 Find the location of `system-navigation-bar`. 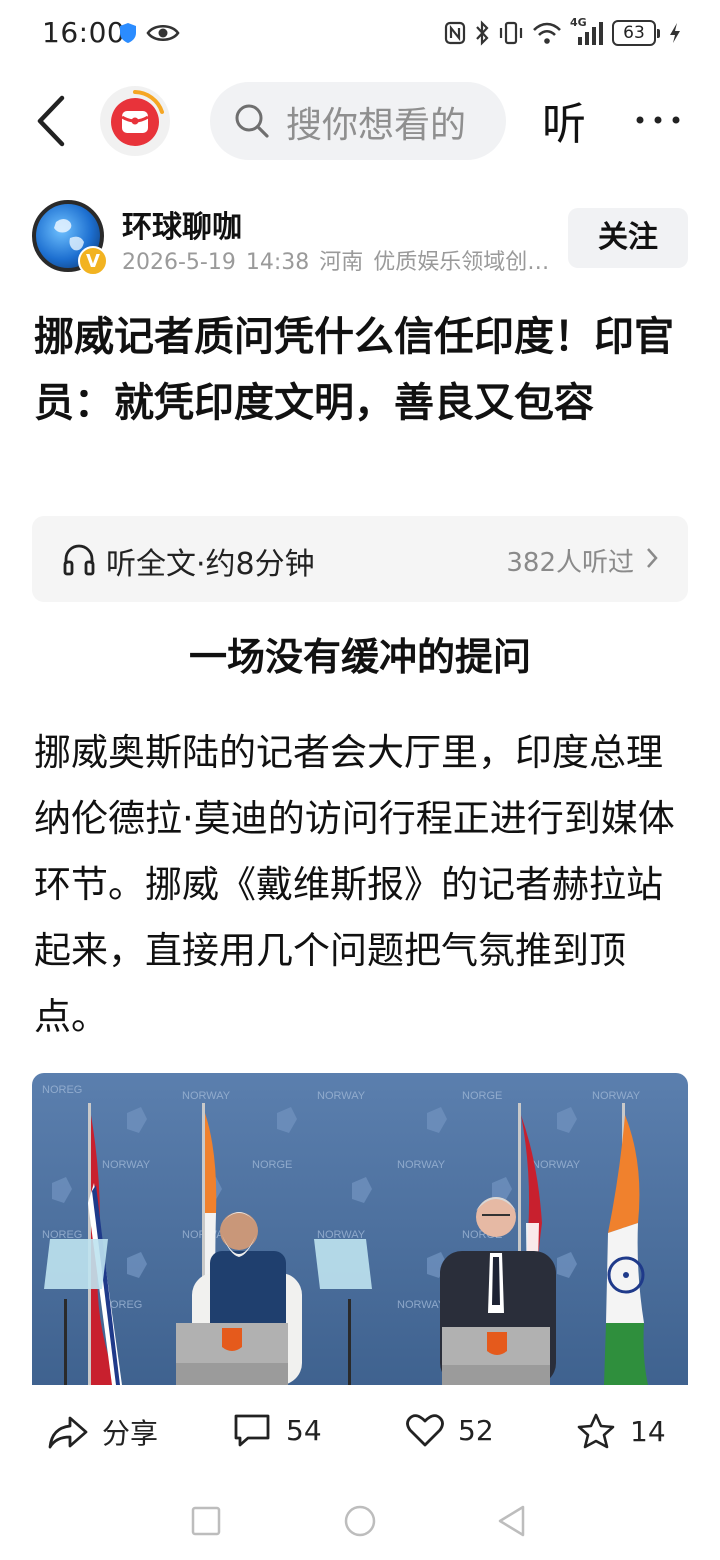

system-navigation-bar is located at coordinates (360, 1520).